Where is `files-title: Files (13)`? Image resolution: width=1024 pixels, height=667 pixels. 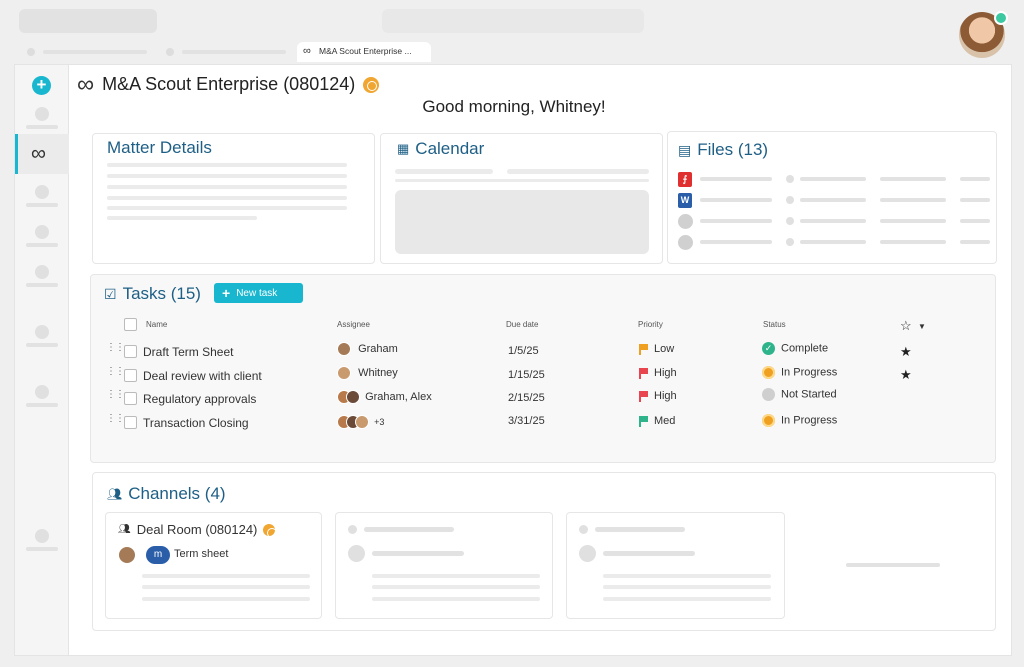 files-title: Files (13) is located at coordinates (733, 149).